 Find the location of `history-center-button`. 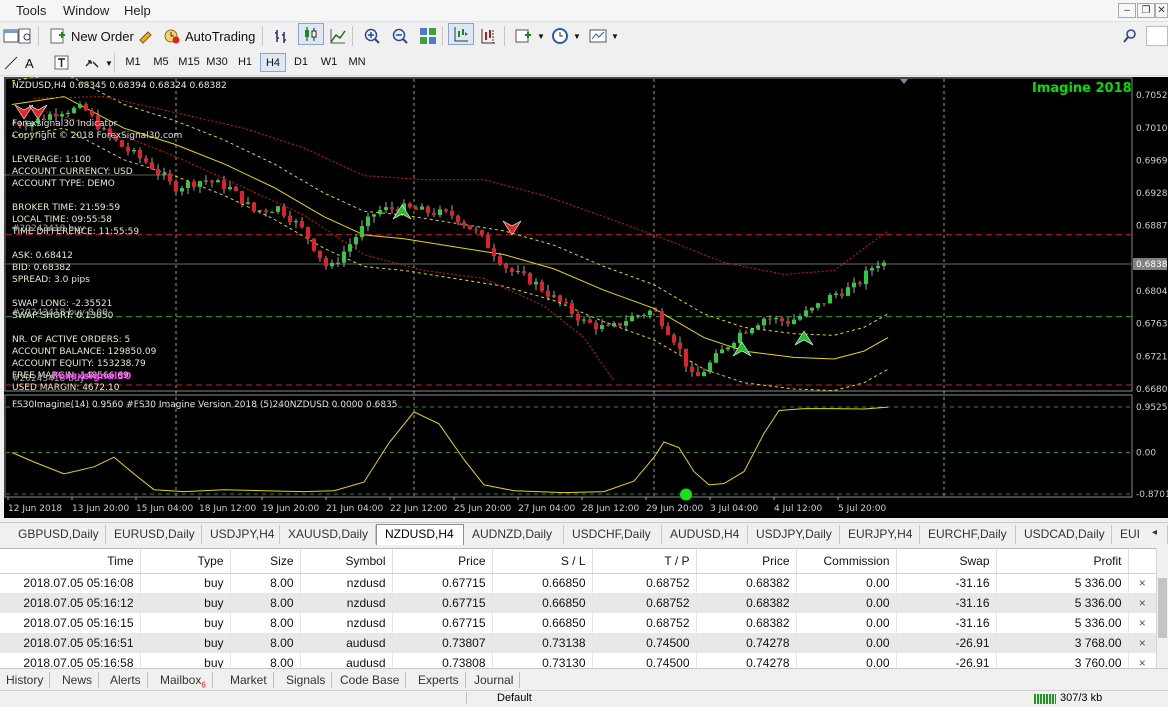

history-center-button is located at coordinates (26, 36).